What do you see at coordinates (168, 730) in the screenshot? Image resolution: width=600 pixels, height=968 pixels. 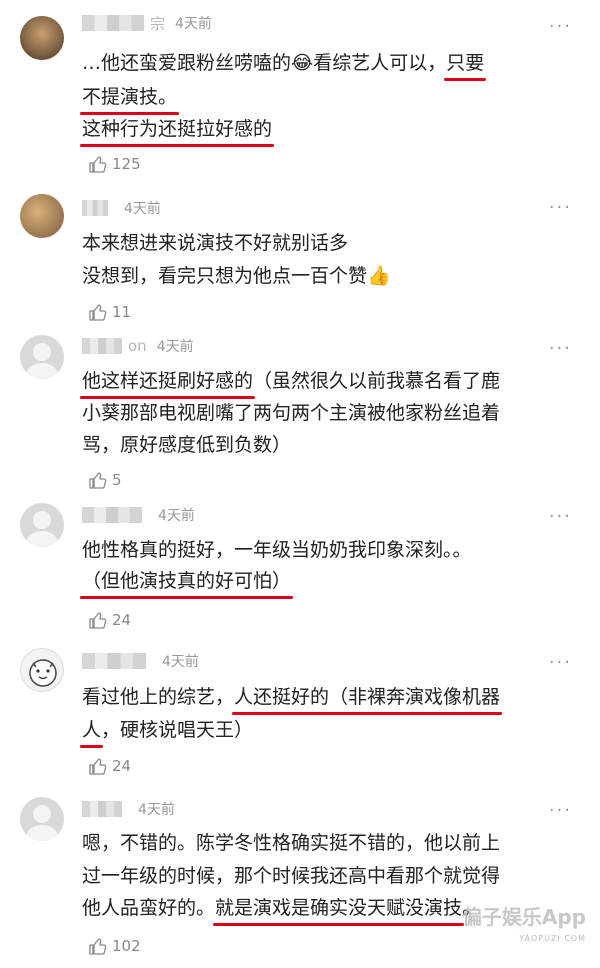 I see `comment-text-line: 人，硬核说唱天王）` at bounding box center [168, 730].